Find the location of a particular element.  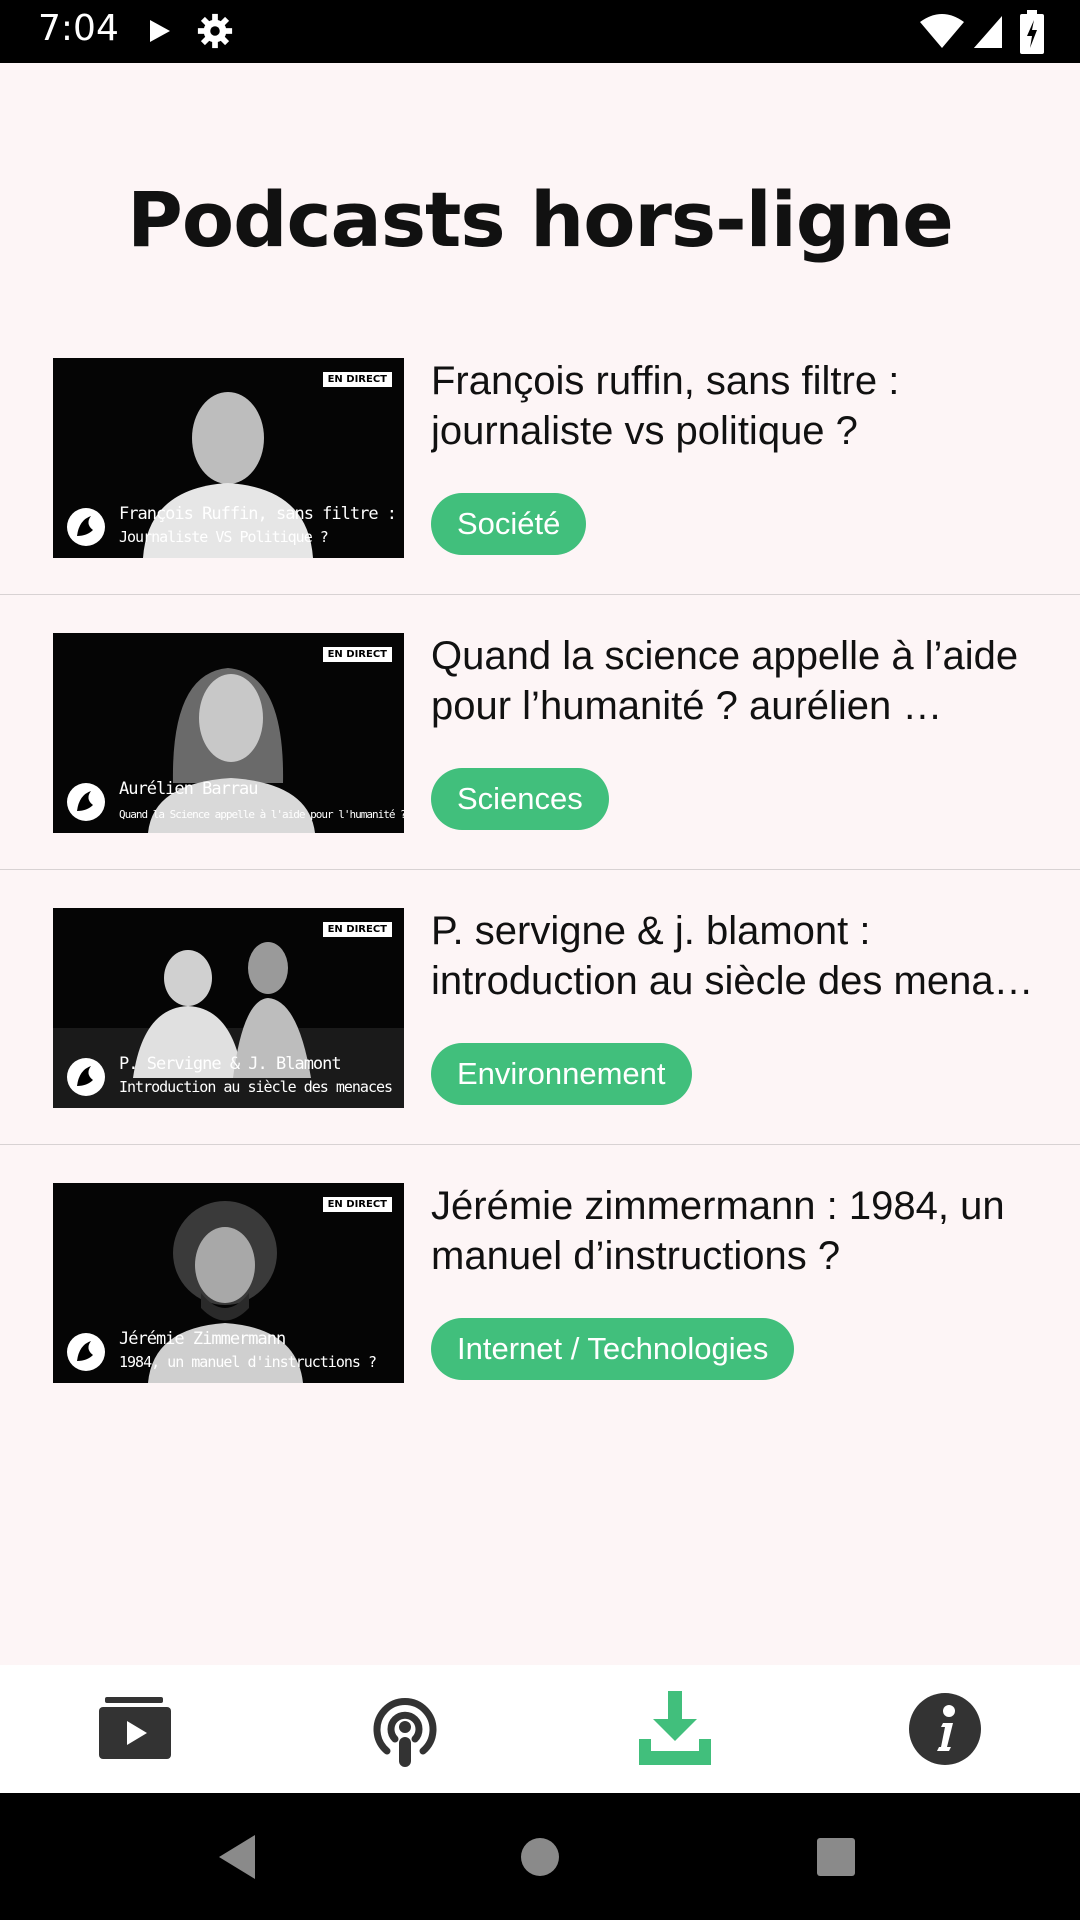

nav-videos-button is located at coordinates (135, 1729).